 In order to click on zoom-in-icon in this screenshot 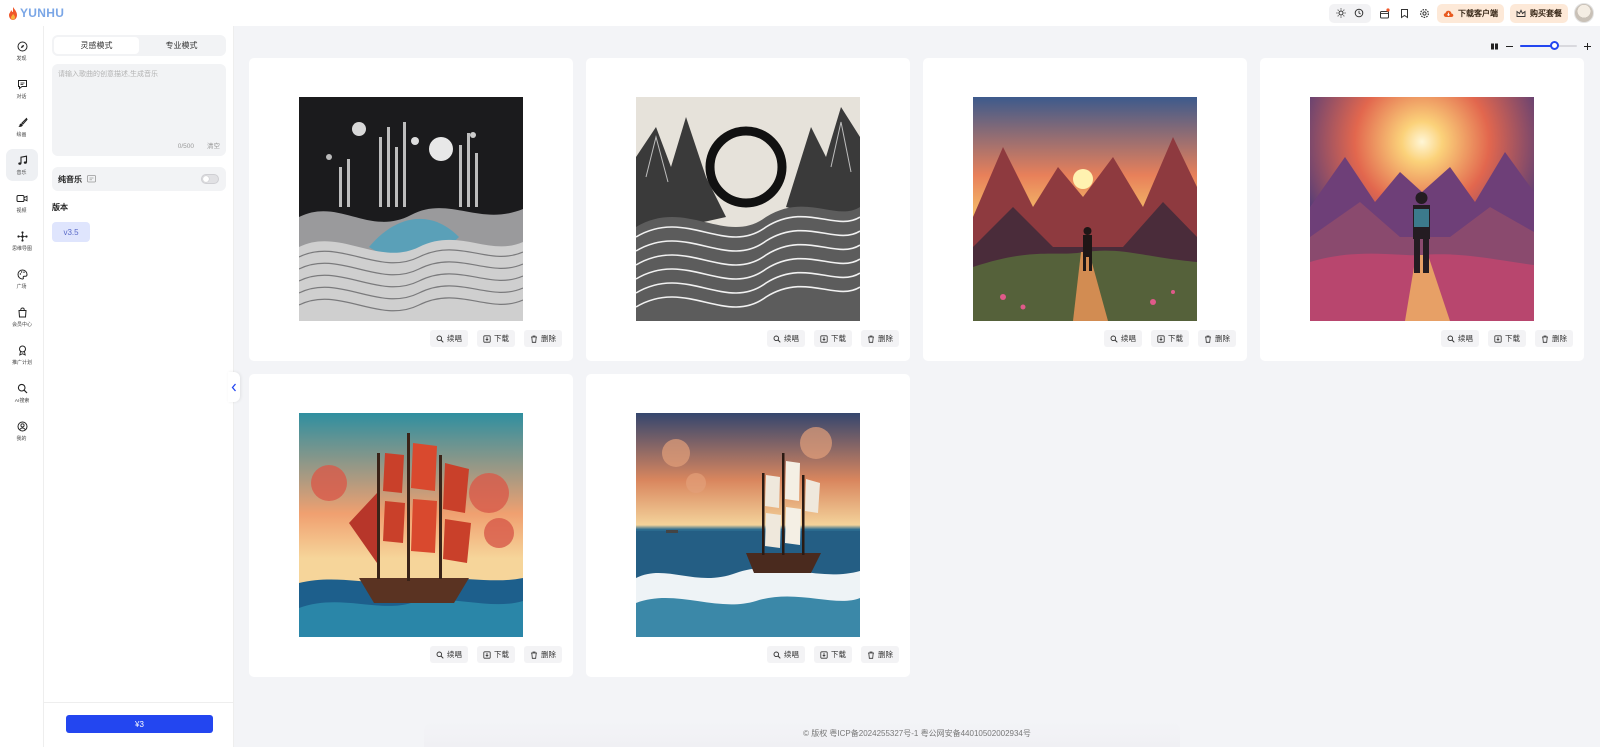, I will do `click(1587, 46)`.